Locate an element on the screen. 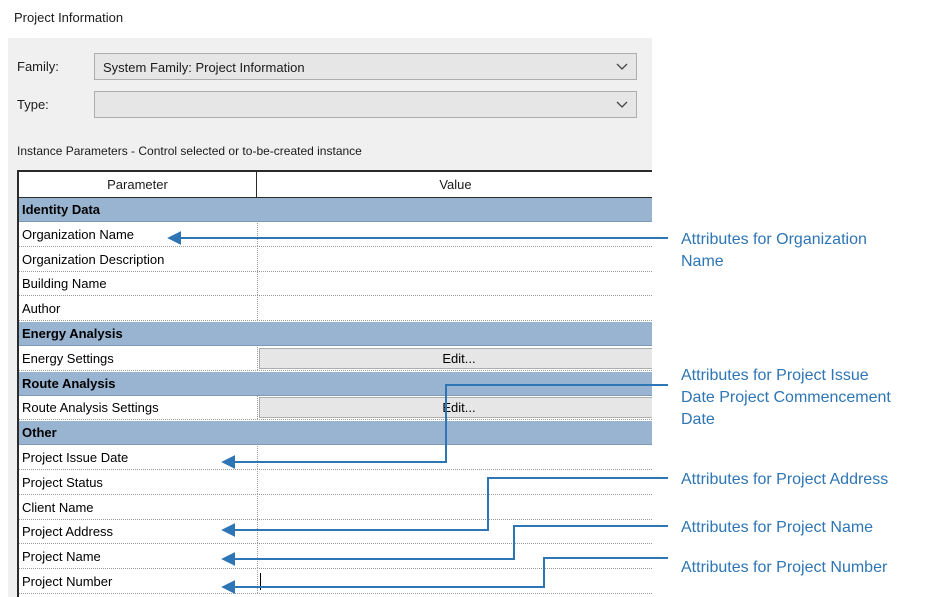 This screenshot has width=940, height=597. type-dropdown is located at coordinates (365, 104).